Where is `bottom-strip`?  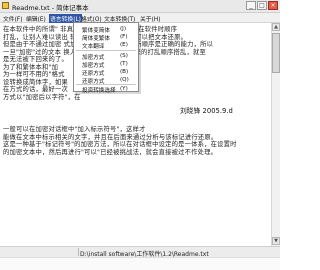 bottom-strip is located at coordinates (140, 263).